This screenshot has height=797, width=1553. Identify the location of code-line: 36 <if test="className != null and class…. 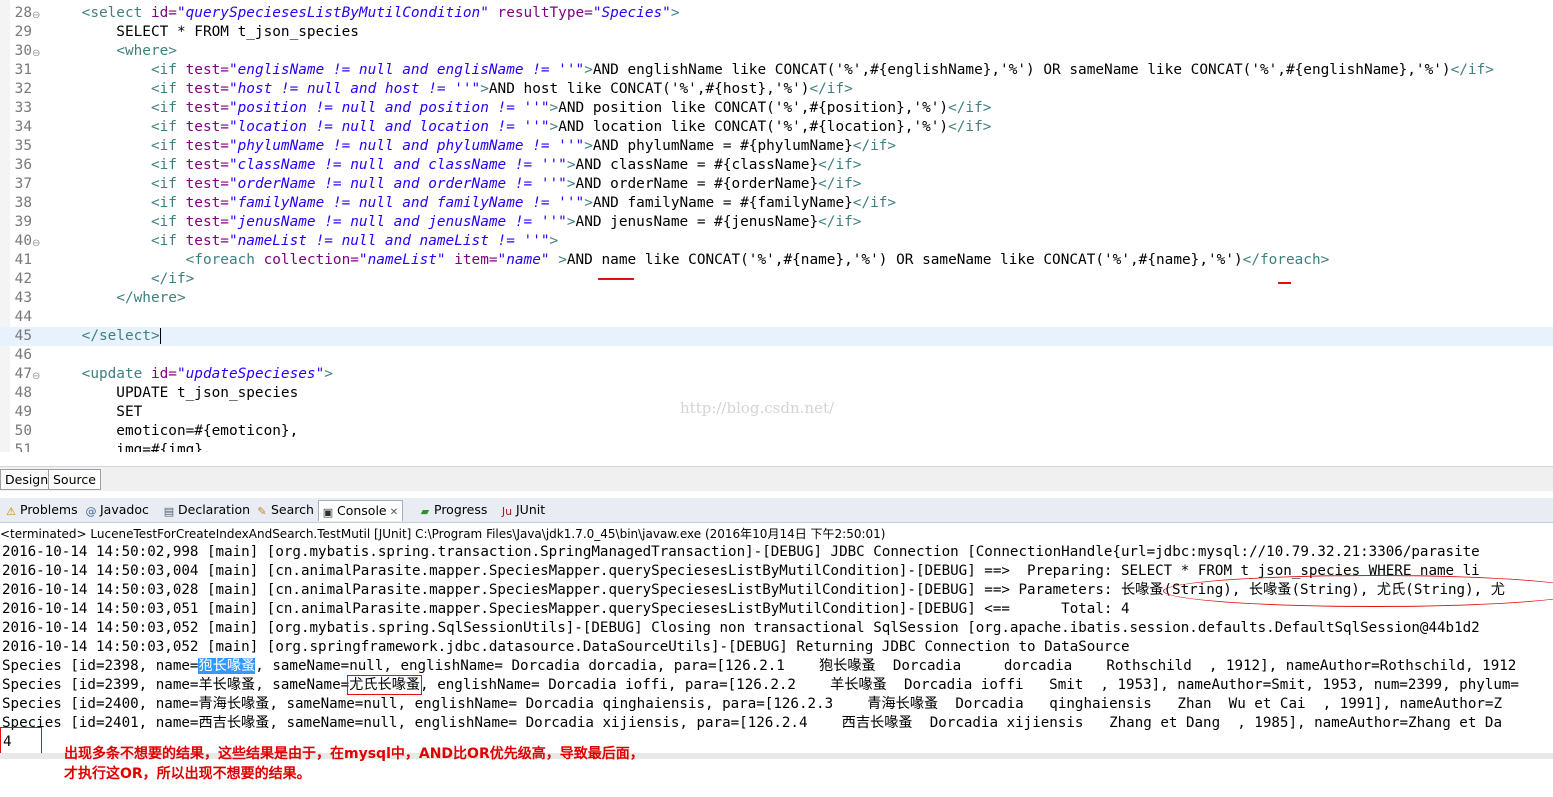
(776, 165).